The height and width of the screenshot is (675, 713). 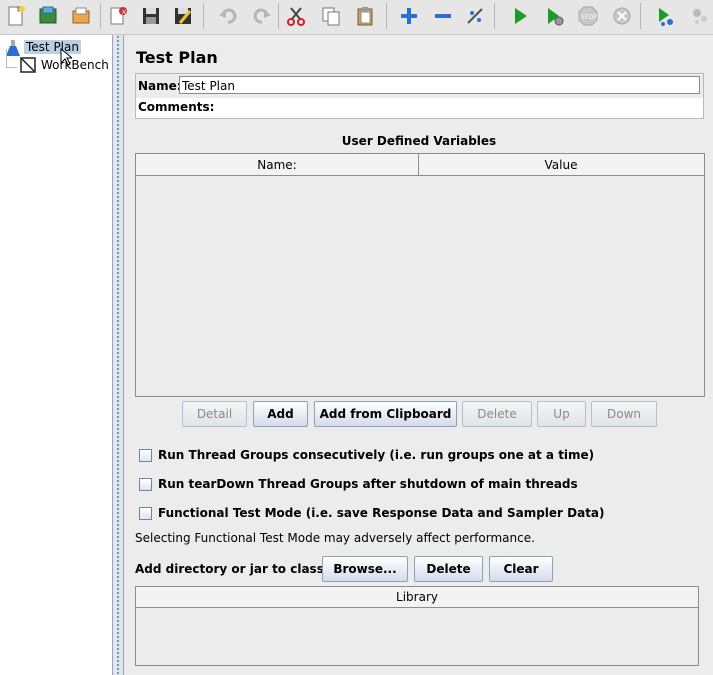 I want to click on add-button: Add, so click(x=280, y=414).